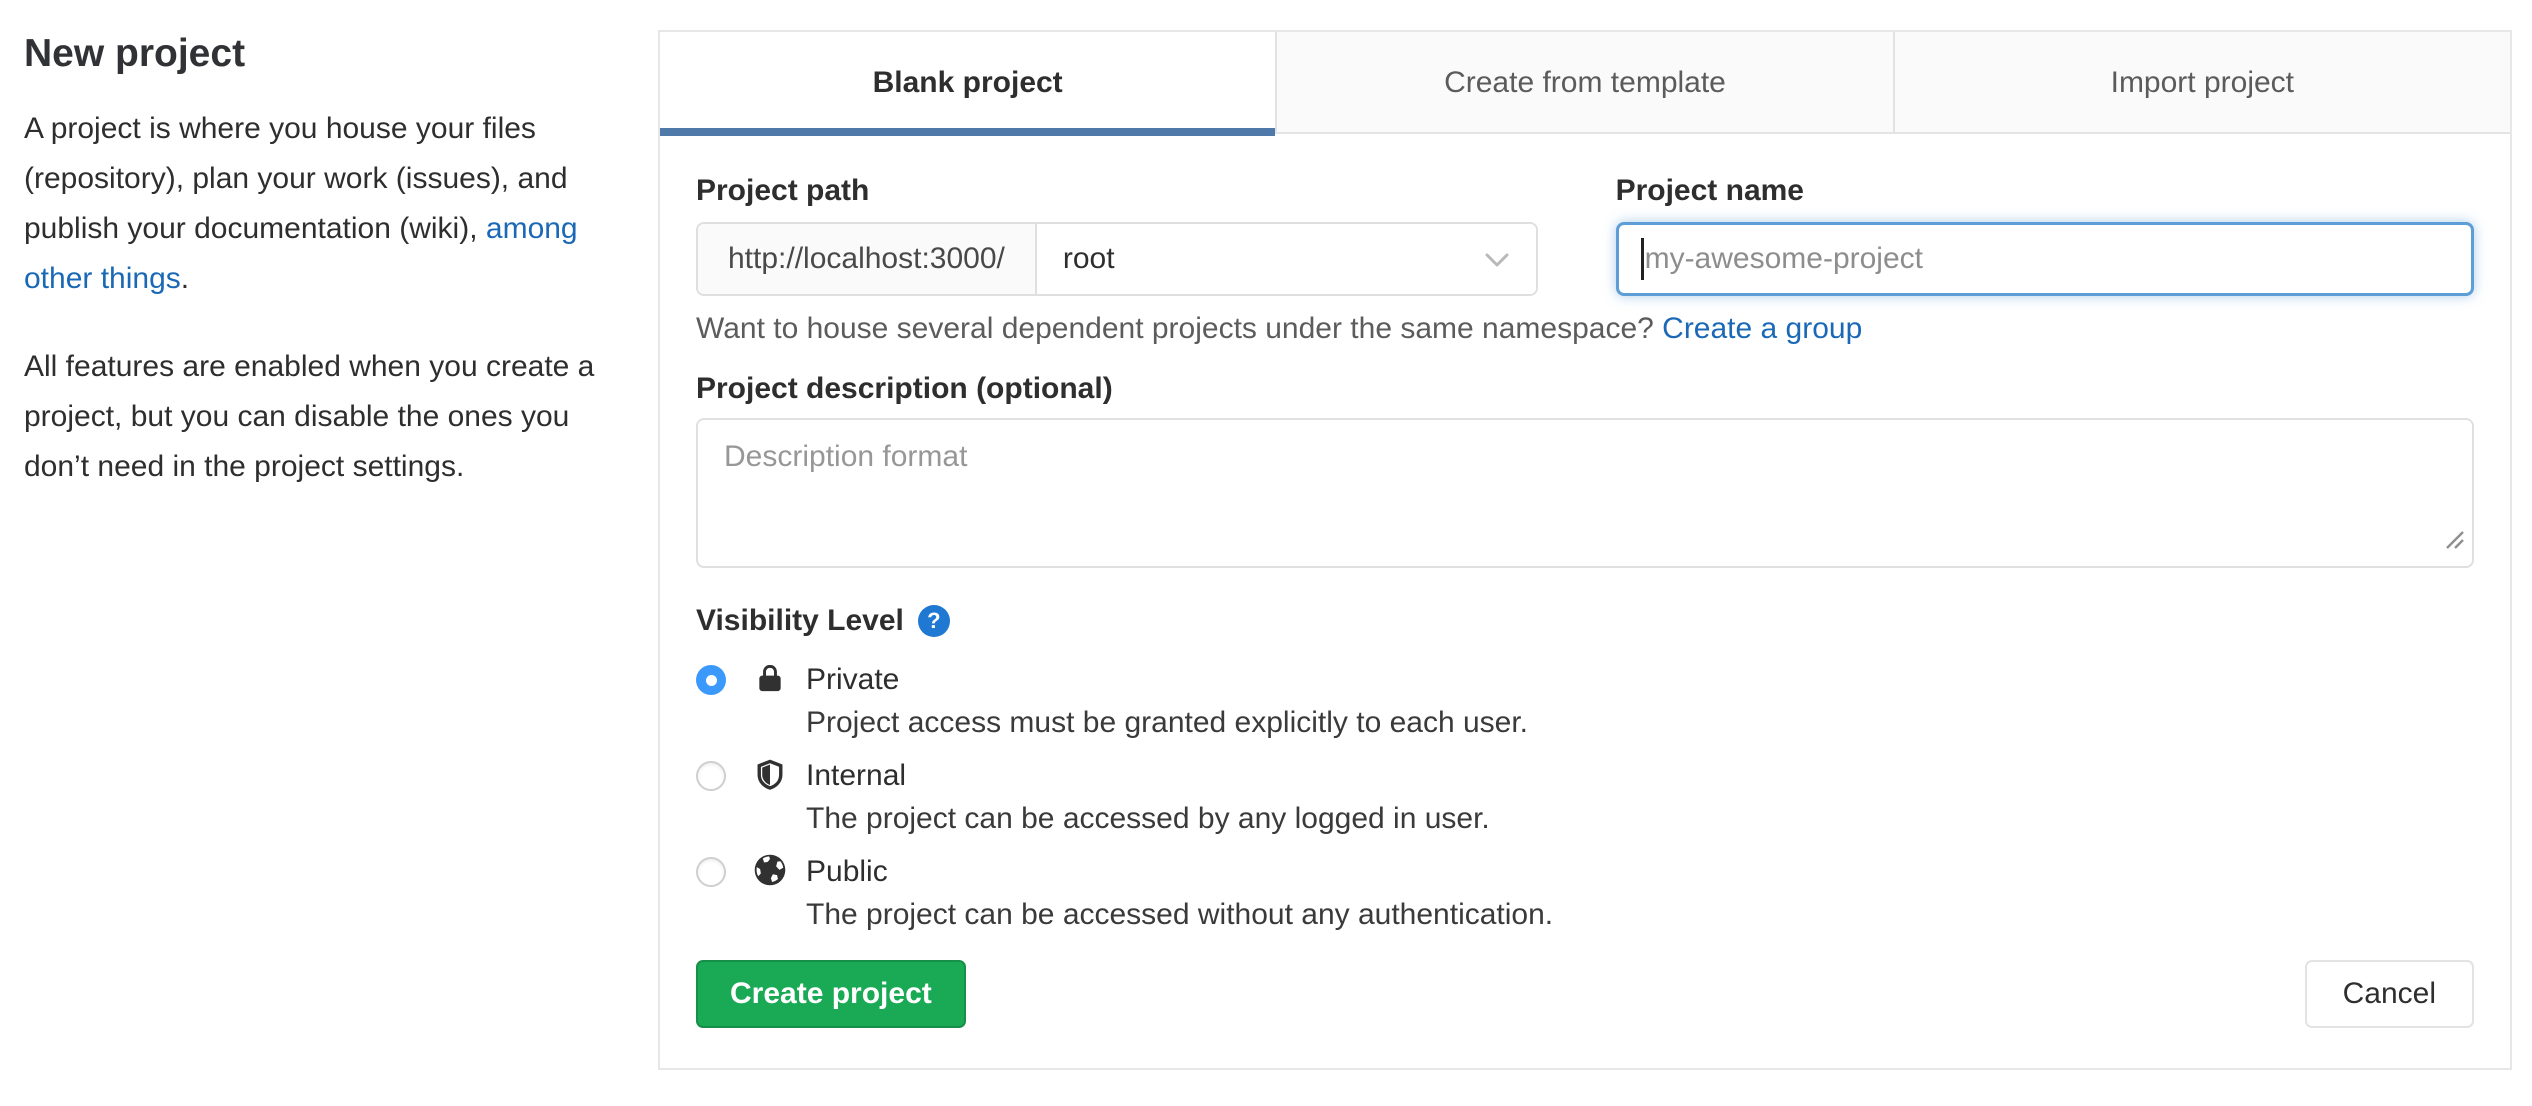 The image size is (2532, 1106). I want to click on create-a-group-link: Create a group, so click(1762, 328).